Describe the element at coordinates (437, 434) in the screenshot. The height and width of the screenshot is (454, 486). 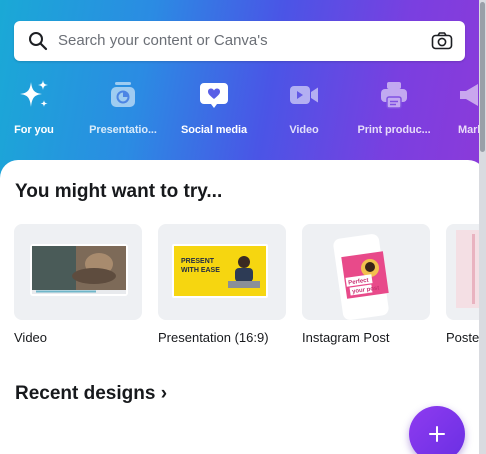
I see `plus-icon` at that location.